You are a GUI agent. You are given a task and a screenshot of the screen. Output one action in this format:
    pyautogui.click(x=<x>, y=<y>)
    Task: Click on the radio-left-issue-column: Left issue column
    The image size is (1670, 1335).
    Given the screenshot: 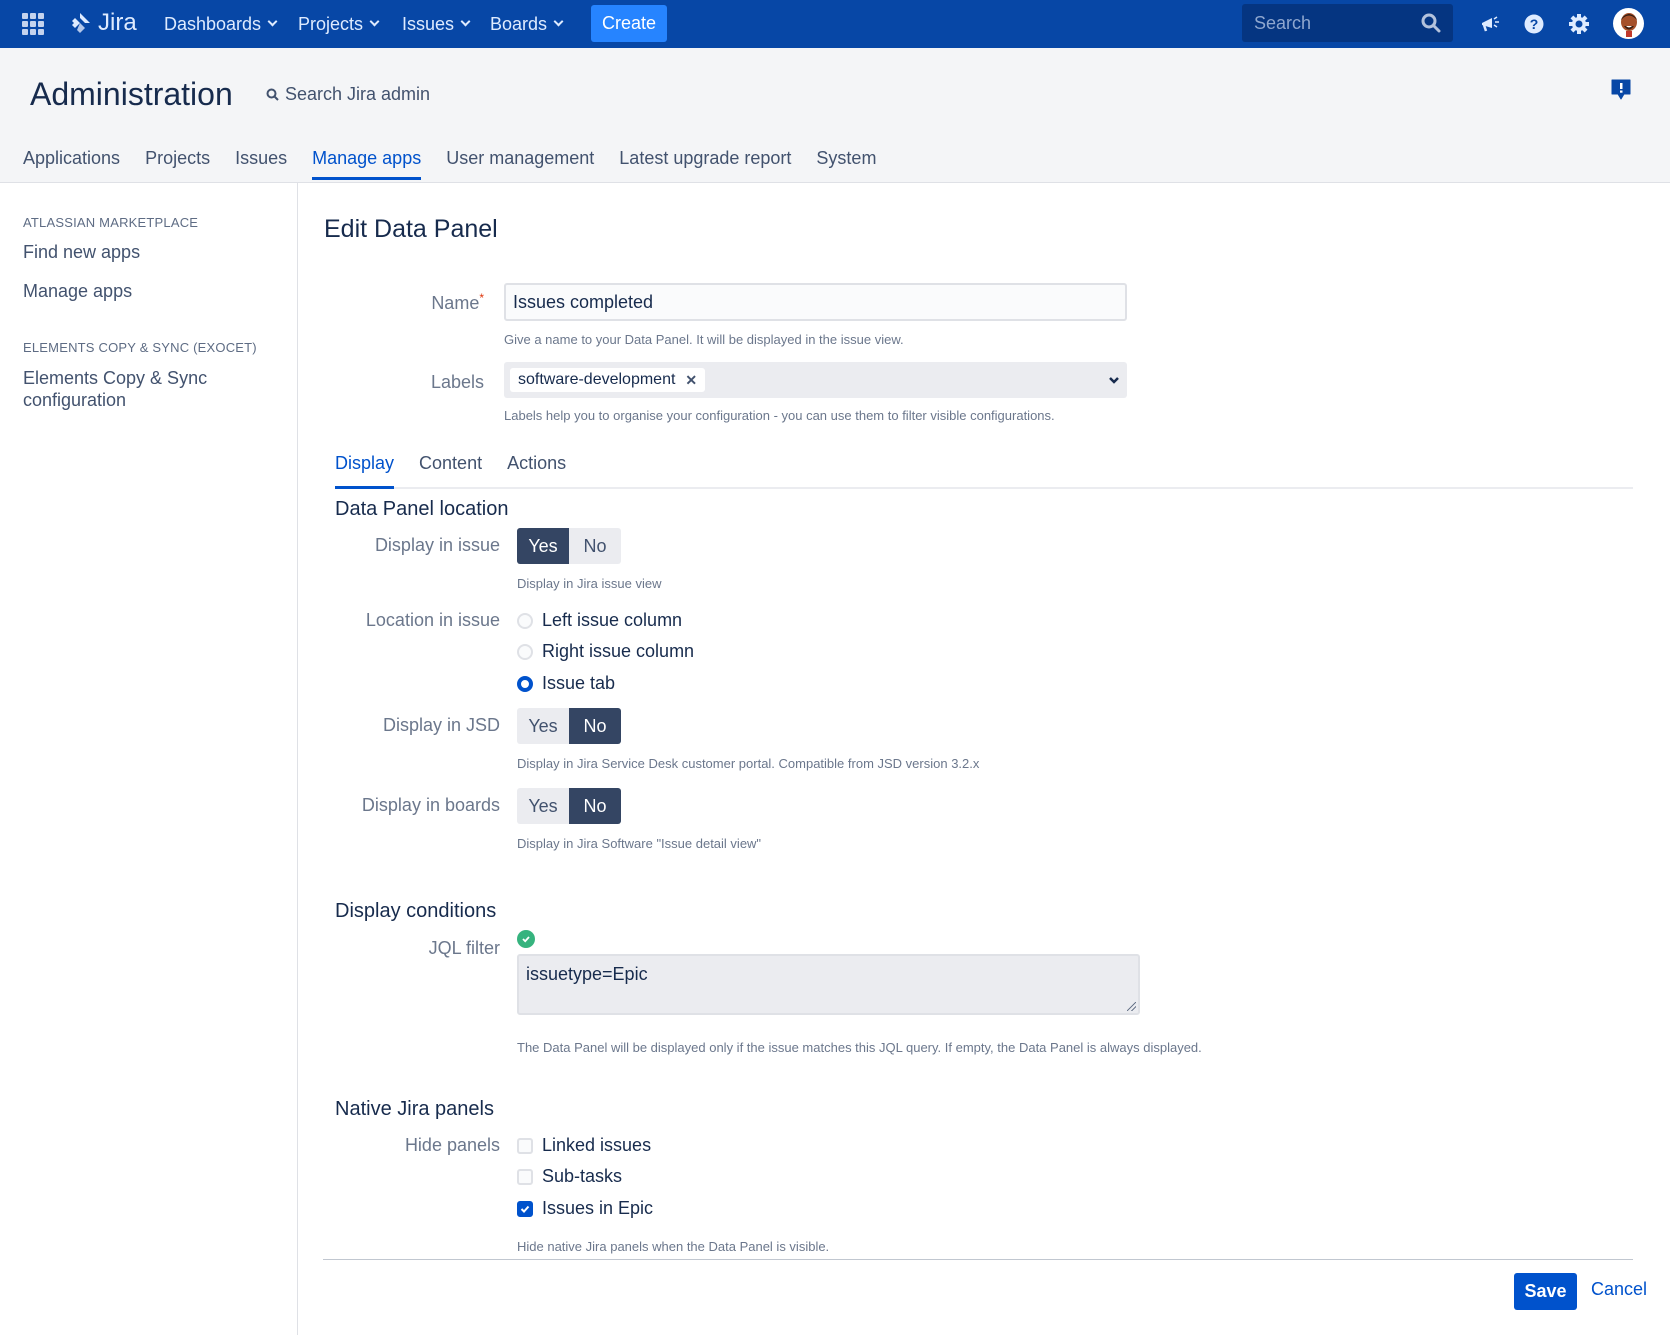 What is the action you would take?
    pyautogui.click(x=599, y=620)
    